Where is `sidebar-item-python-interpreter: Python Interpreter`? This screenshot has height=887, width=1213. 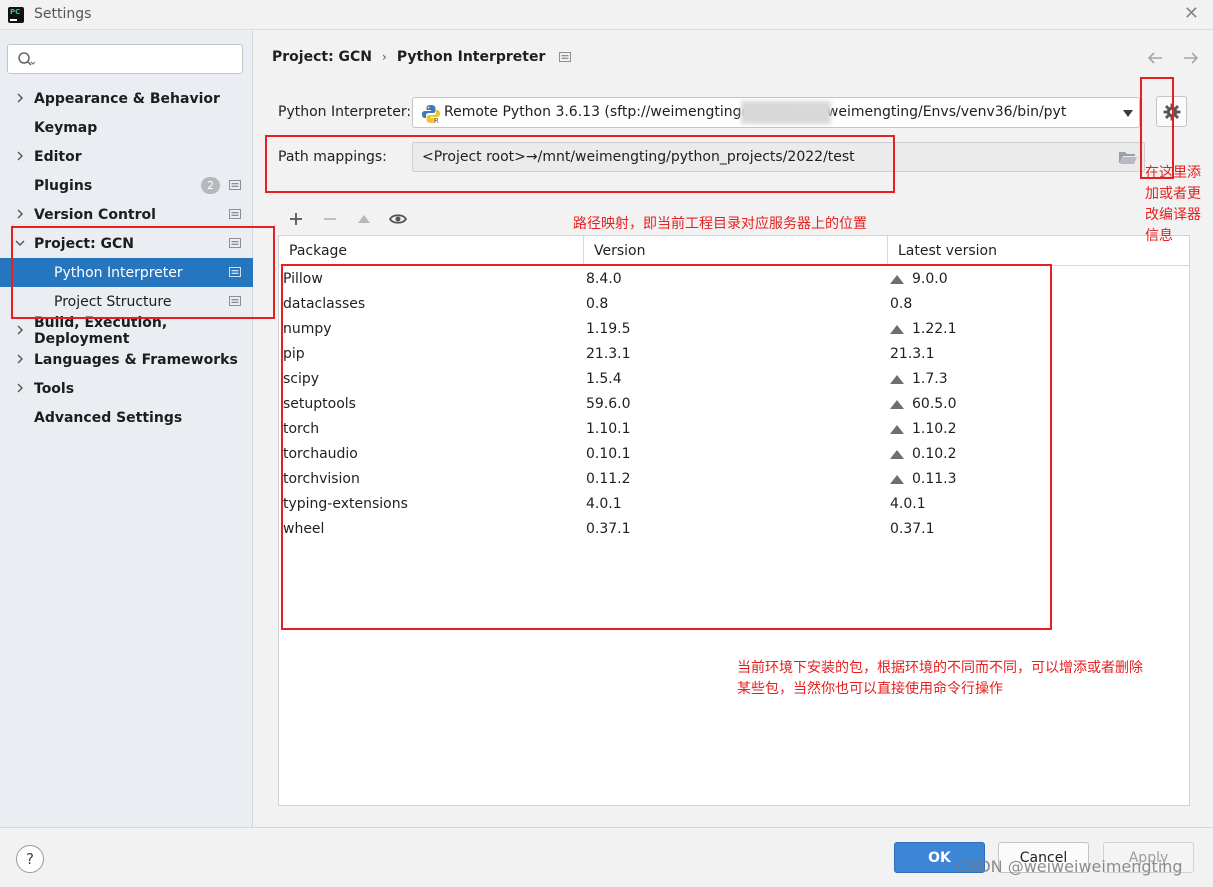
sidebar-item-python-interpreter: Python Interpreter is located at coordinates (126, 272).